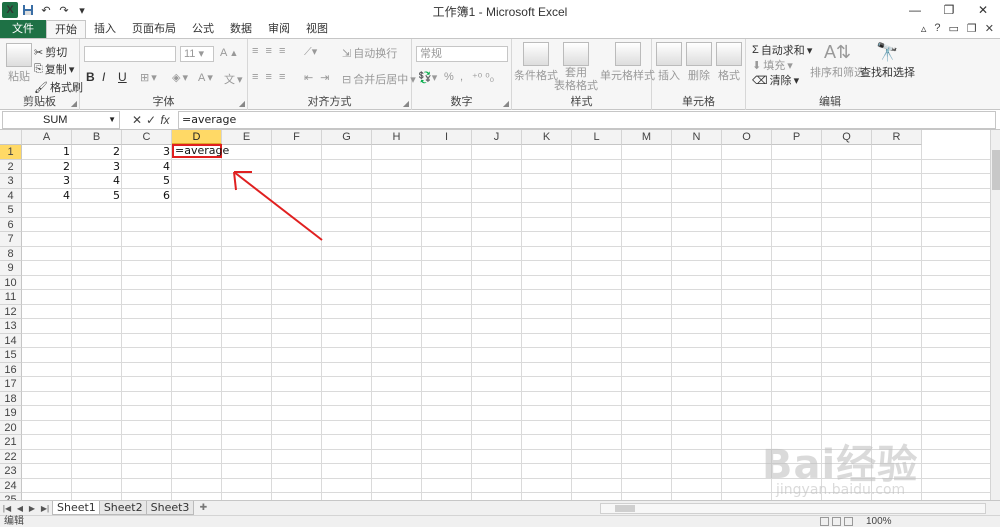 Image resolution: width=1000 pixels, height=527 pixels. What do you see at coordinates (130, 54) in the screenshot?
I see `font-name-select` at bounding box center [130, 54].